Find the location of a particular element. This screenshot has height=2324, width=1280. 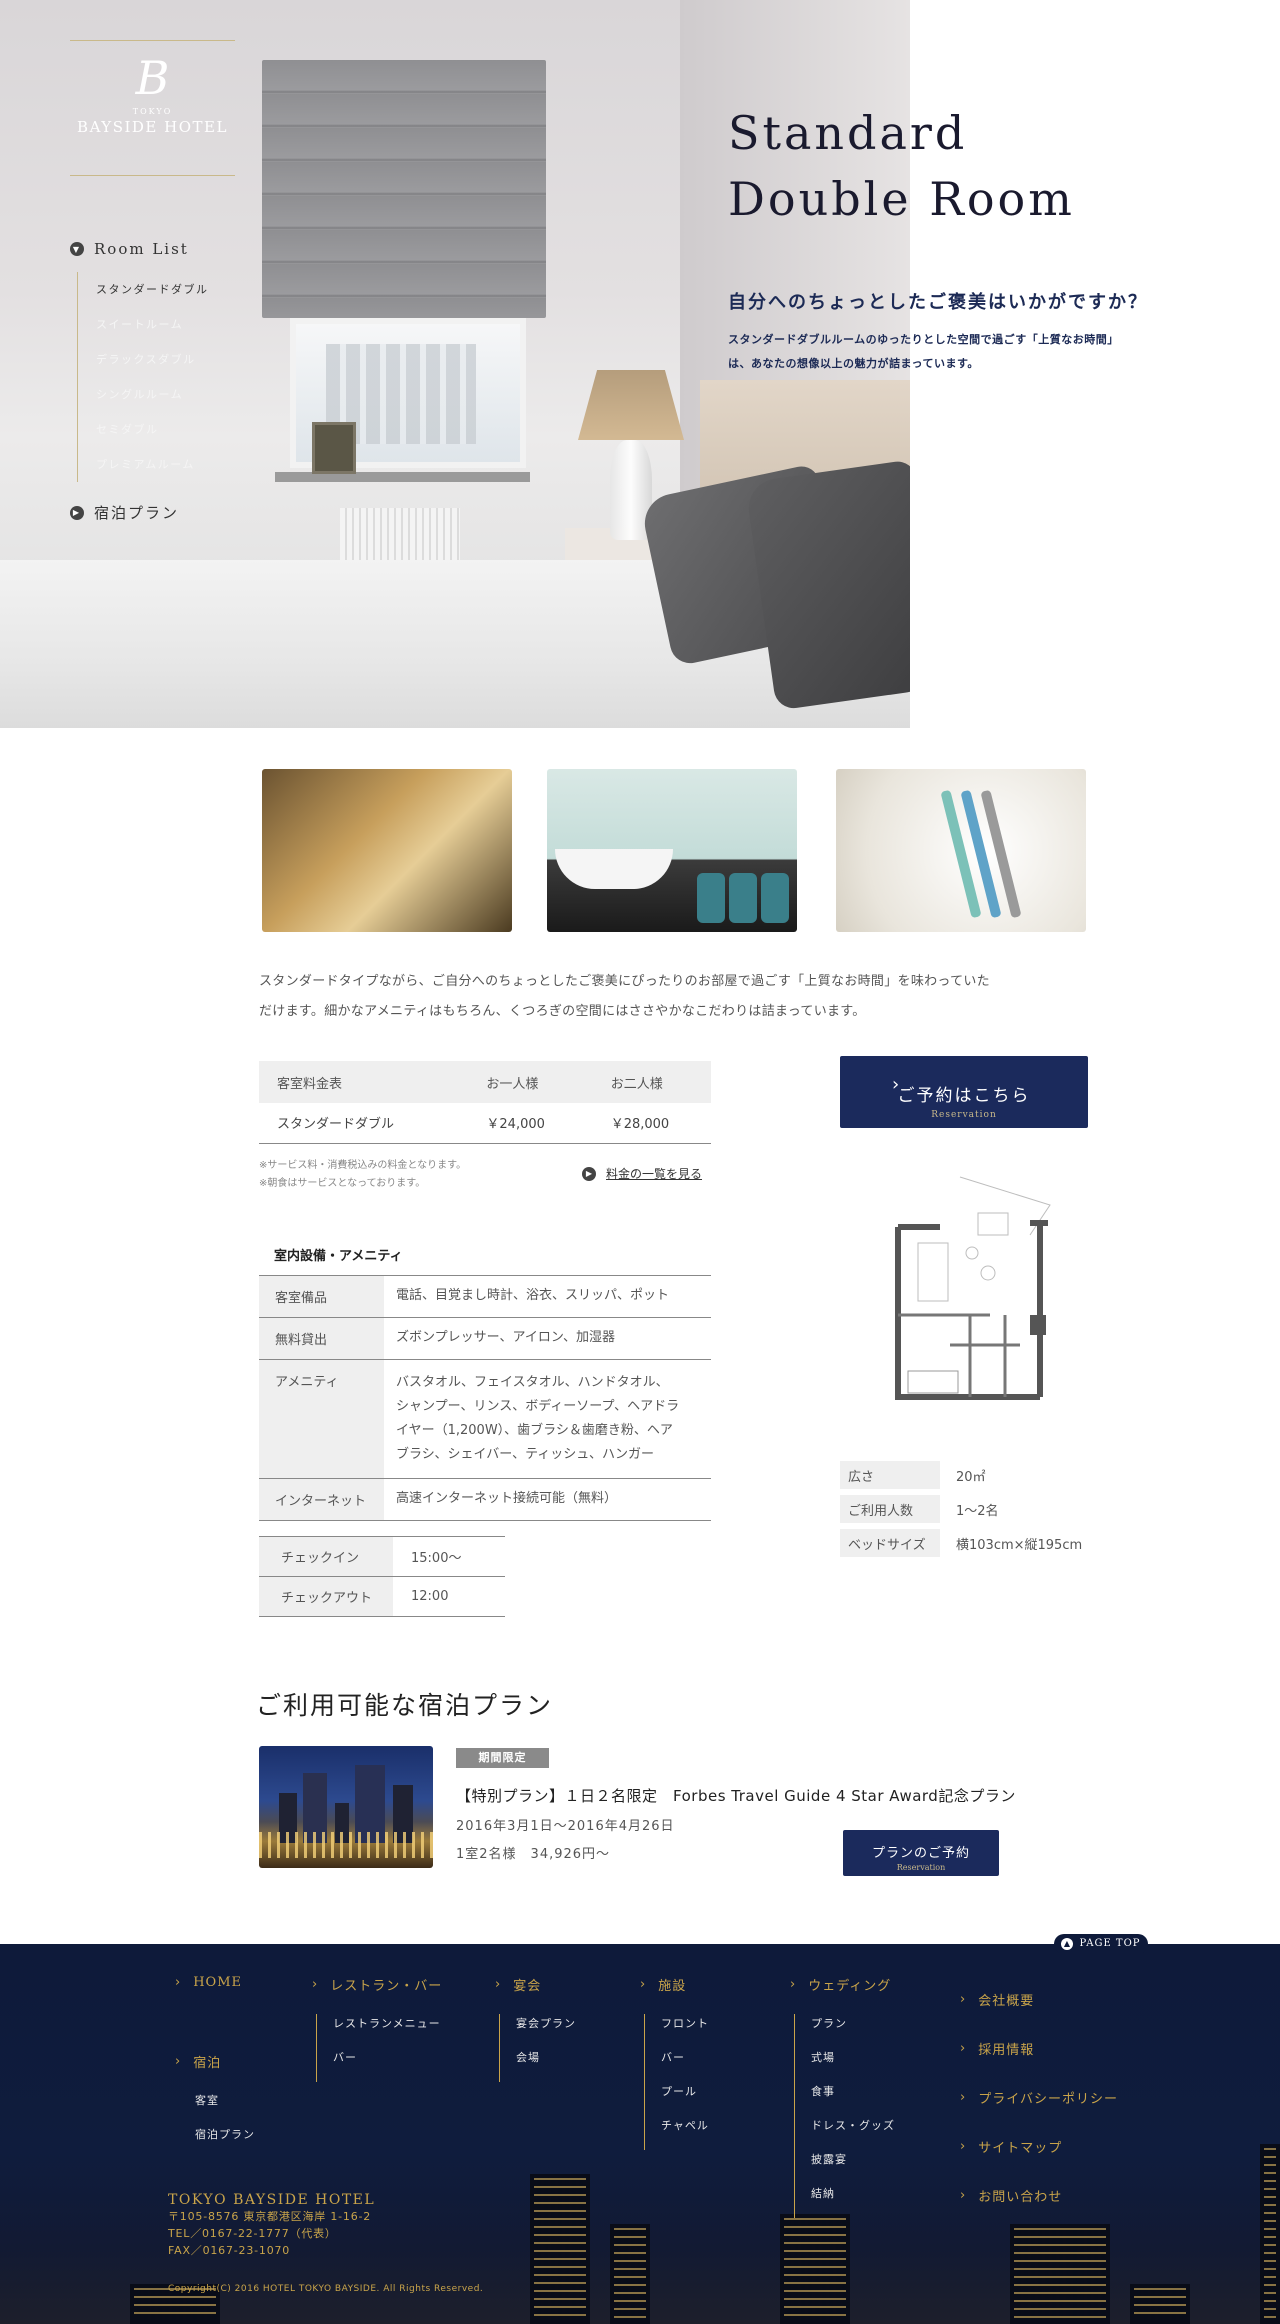

footer-head-label: プライバシーポリシー is located at coordinates (1048, 2099).